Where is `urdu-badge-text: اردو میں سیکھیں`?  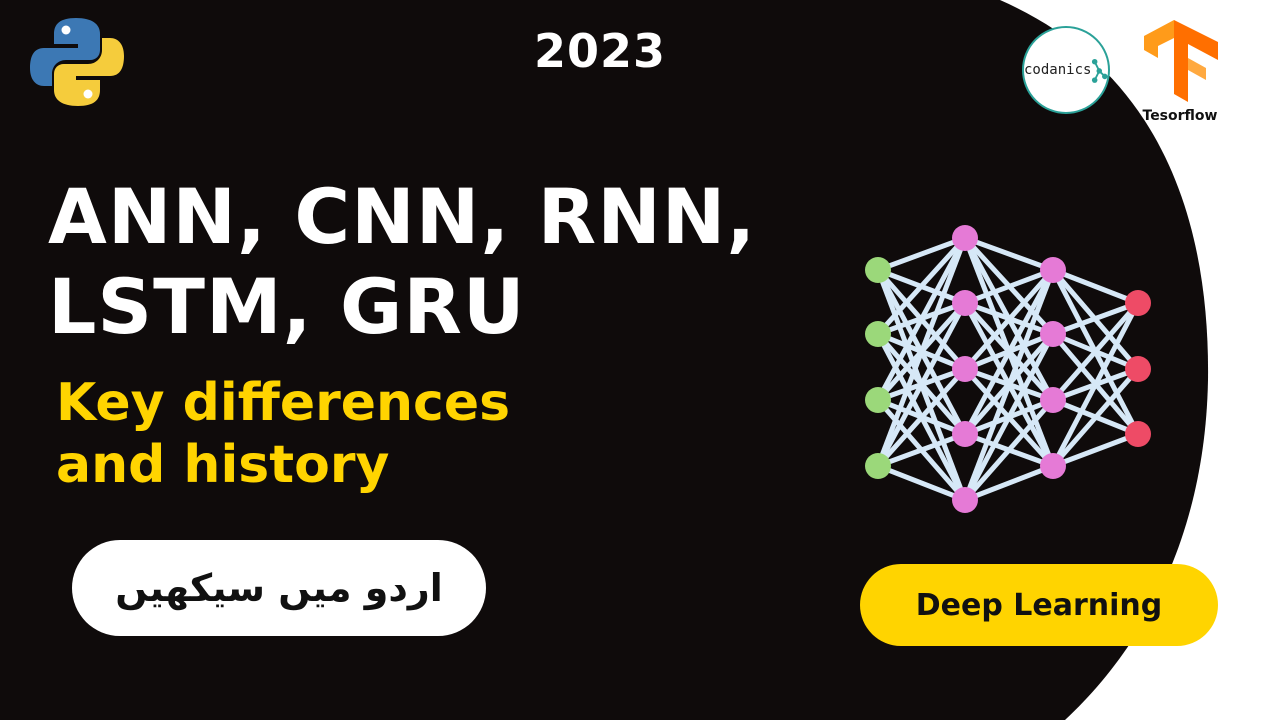 urdu-badge-text: اردو میں سیکھیں is located at coordinates (279, 588).